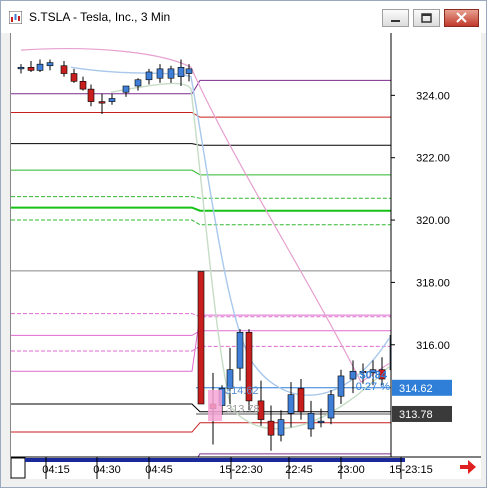 This screenshot has height=488, width=487. Describe the element at coordinates (15, 17) in the screenshot. I see `app-icon` at that location.